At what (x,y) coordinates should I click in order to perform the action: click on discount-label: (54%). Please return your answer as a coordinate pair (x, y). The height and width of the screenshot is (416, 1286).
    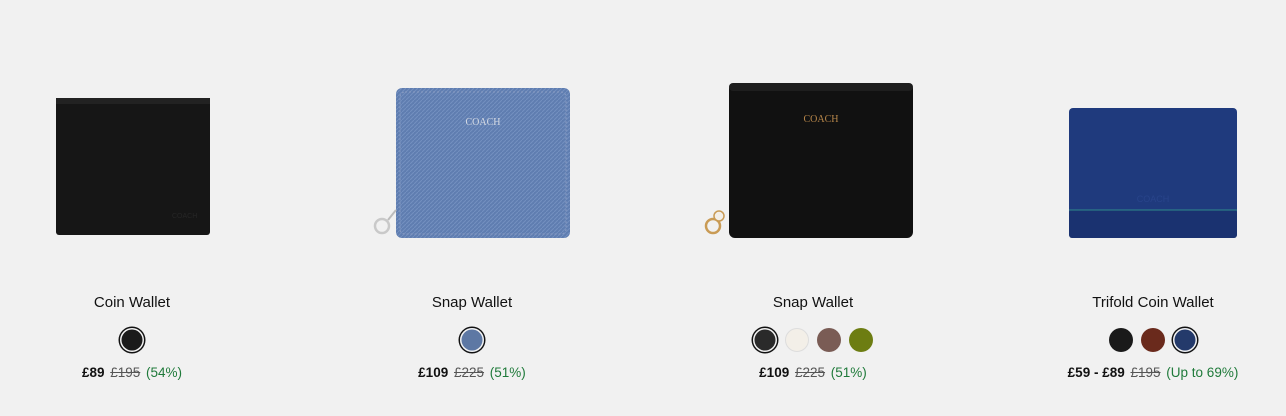
    Looking at the image, I should click on (164, 372).